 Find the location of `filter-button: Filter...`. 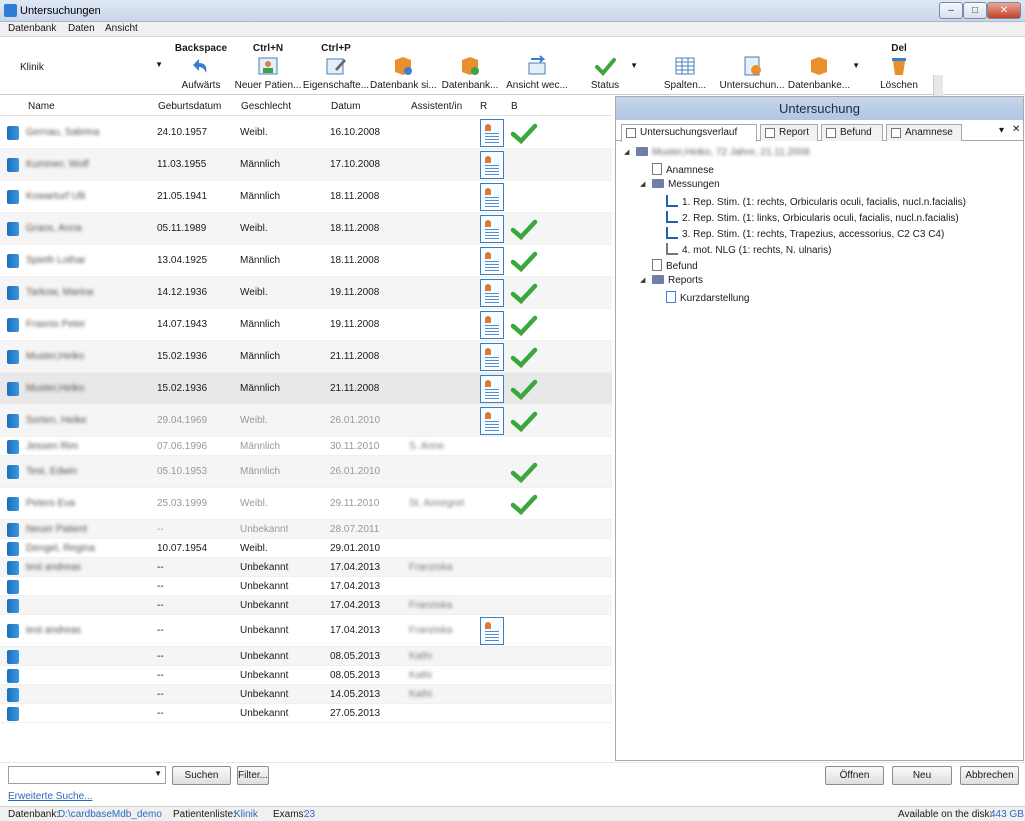

filter-button: Filter... is located at coordinates (253, 775).